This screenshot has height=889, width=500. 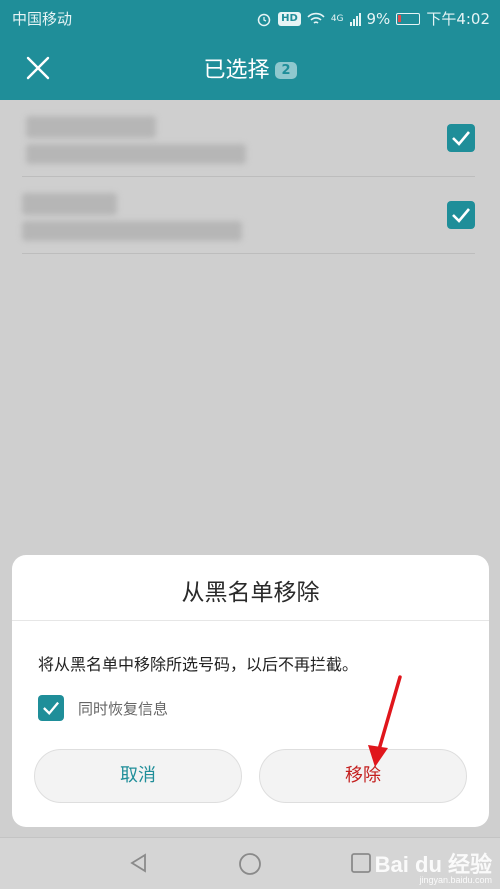 I want to click on watermark: Bai du 经验 jingyan.baidu.com, so click(x=433, y=866).